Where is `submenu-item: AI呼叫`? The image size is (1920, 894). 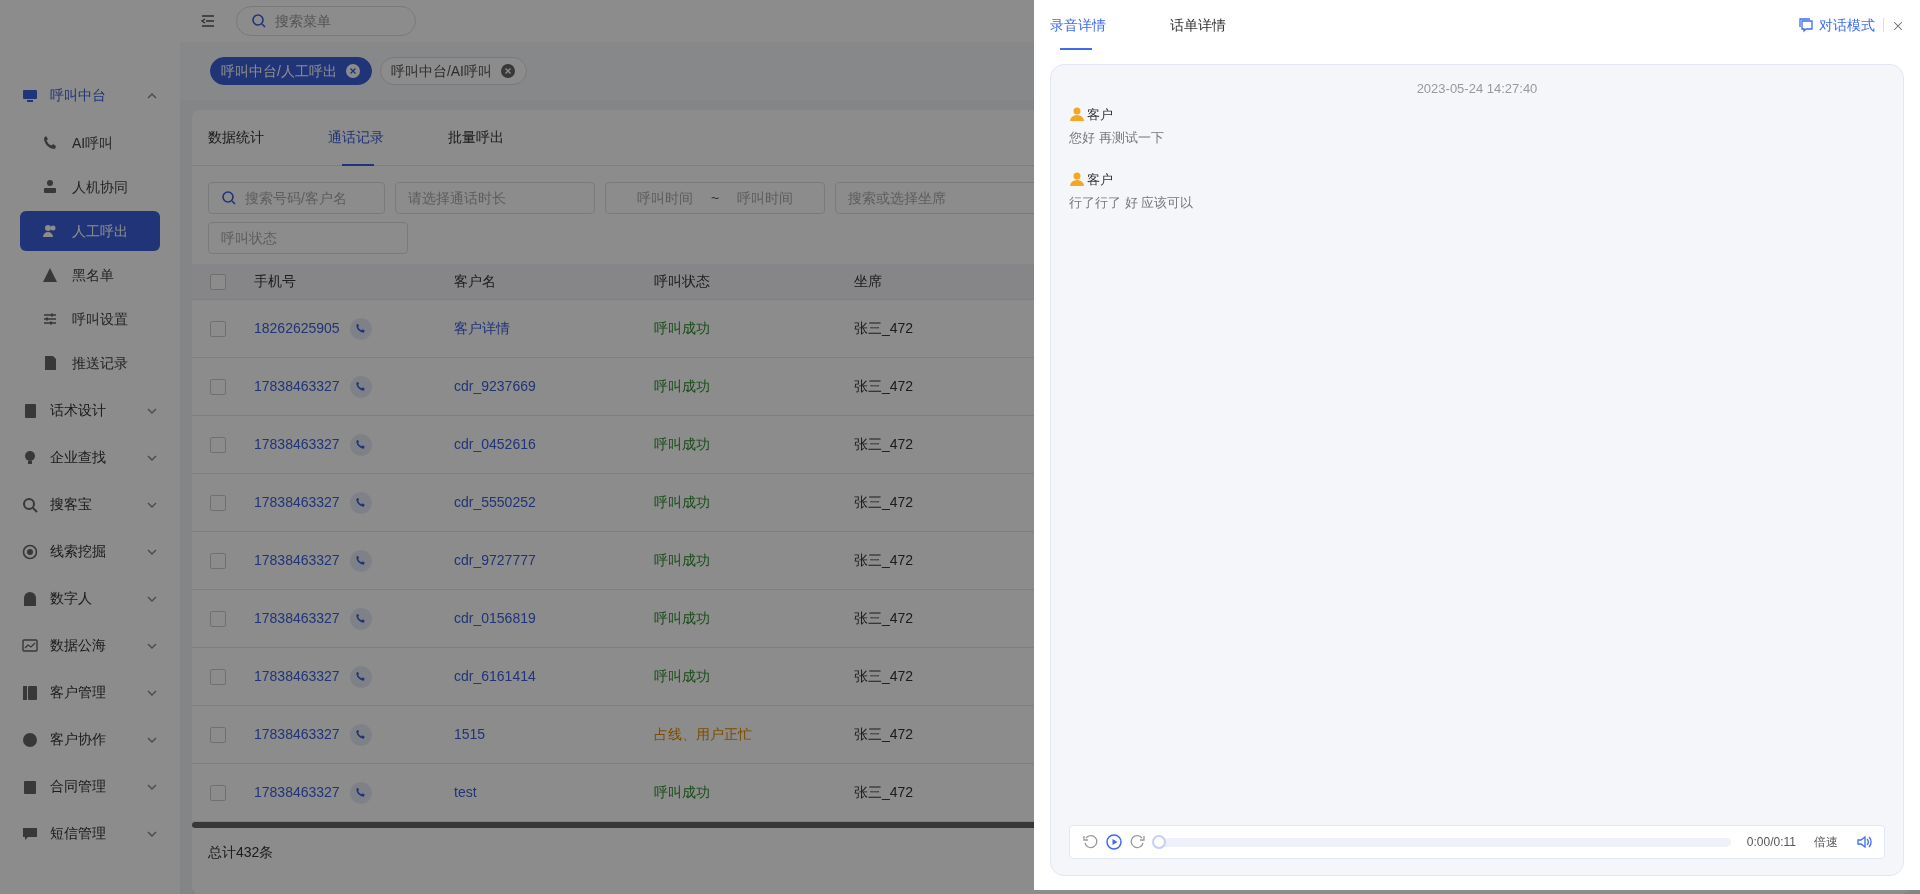
submenu-item: AI呼叫 is located at coordinates (90, 143).